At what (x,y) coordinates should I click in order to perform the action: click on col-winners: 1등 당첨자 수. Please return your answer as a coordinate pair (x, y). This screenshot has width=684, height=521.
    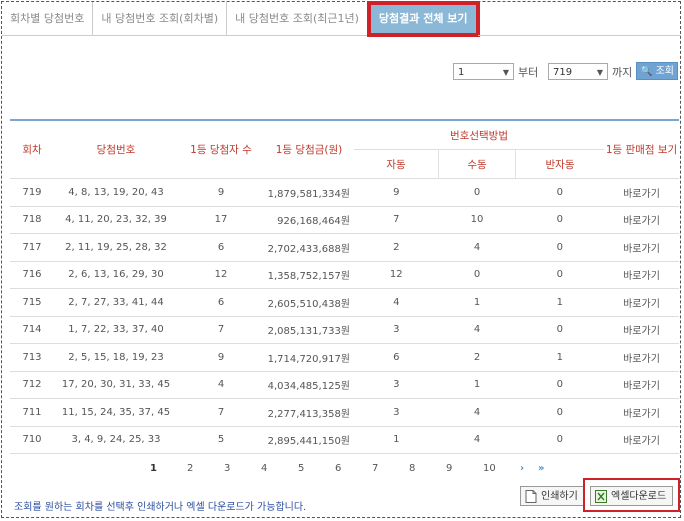
    Looking at the image, I should click on (221, 149).